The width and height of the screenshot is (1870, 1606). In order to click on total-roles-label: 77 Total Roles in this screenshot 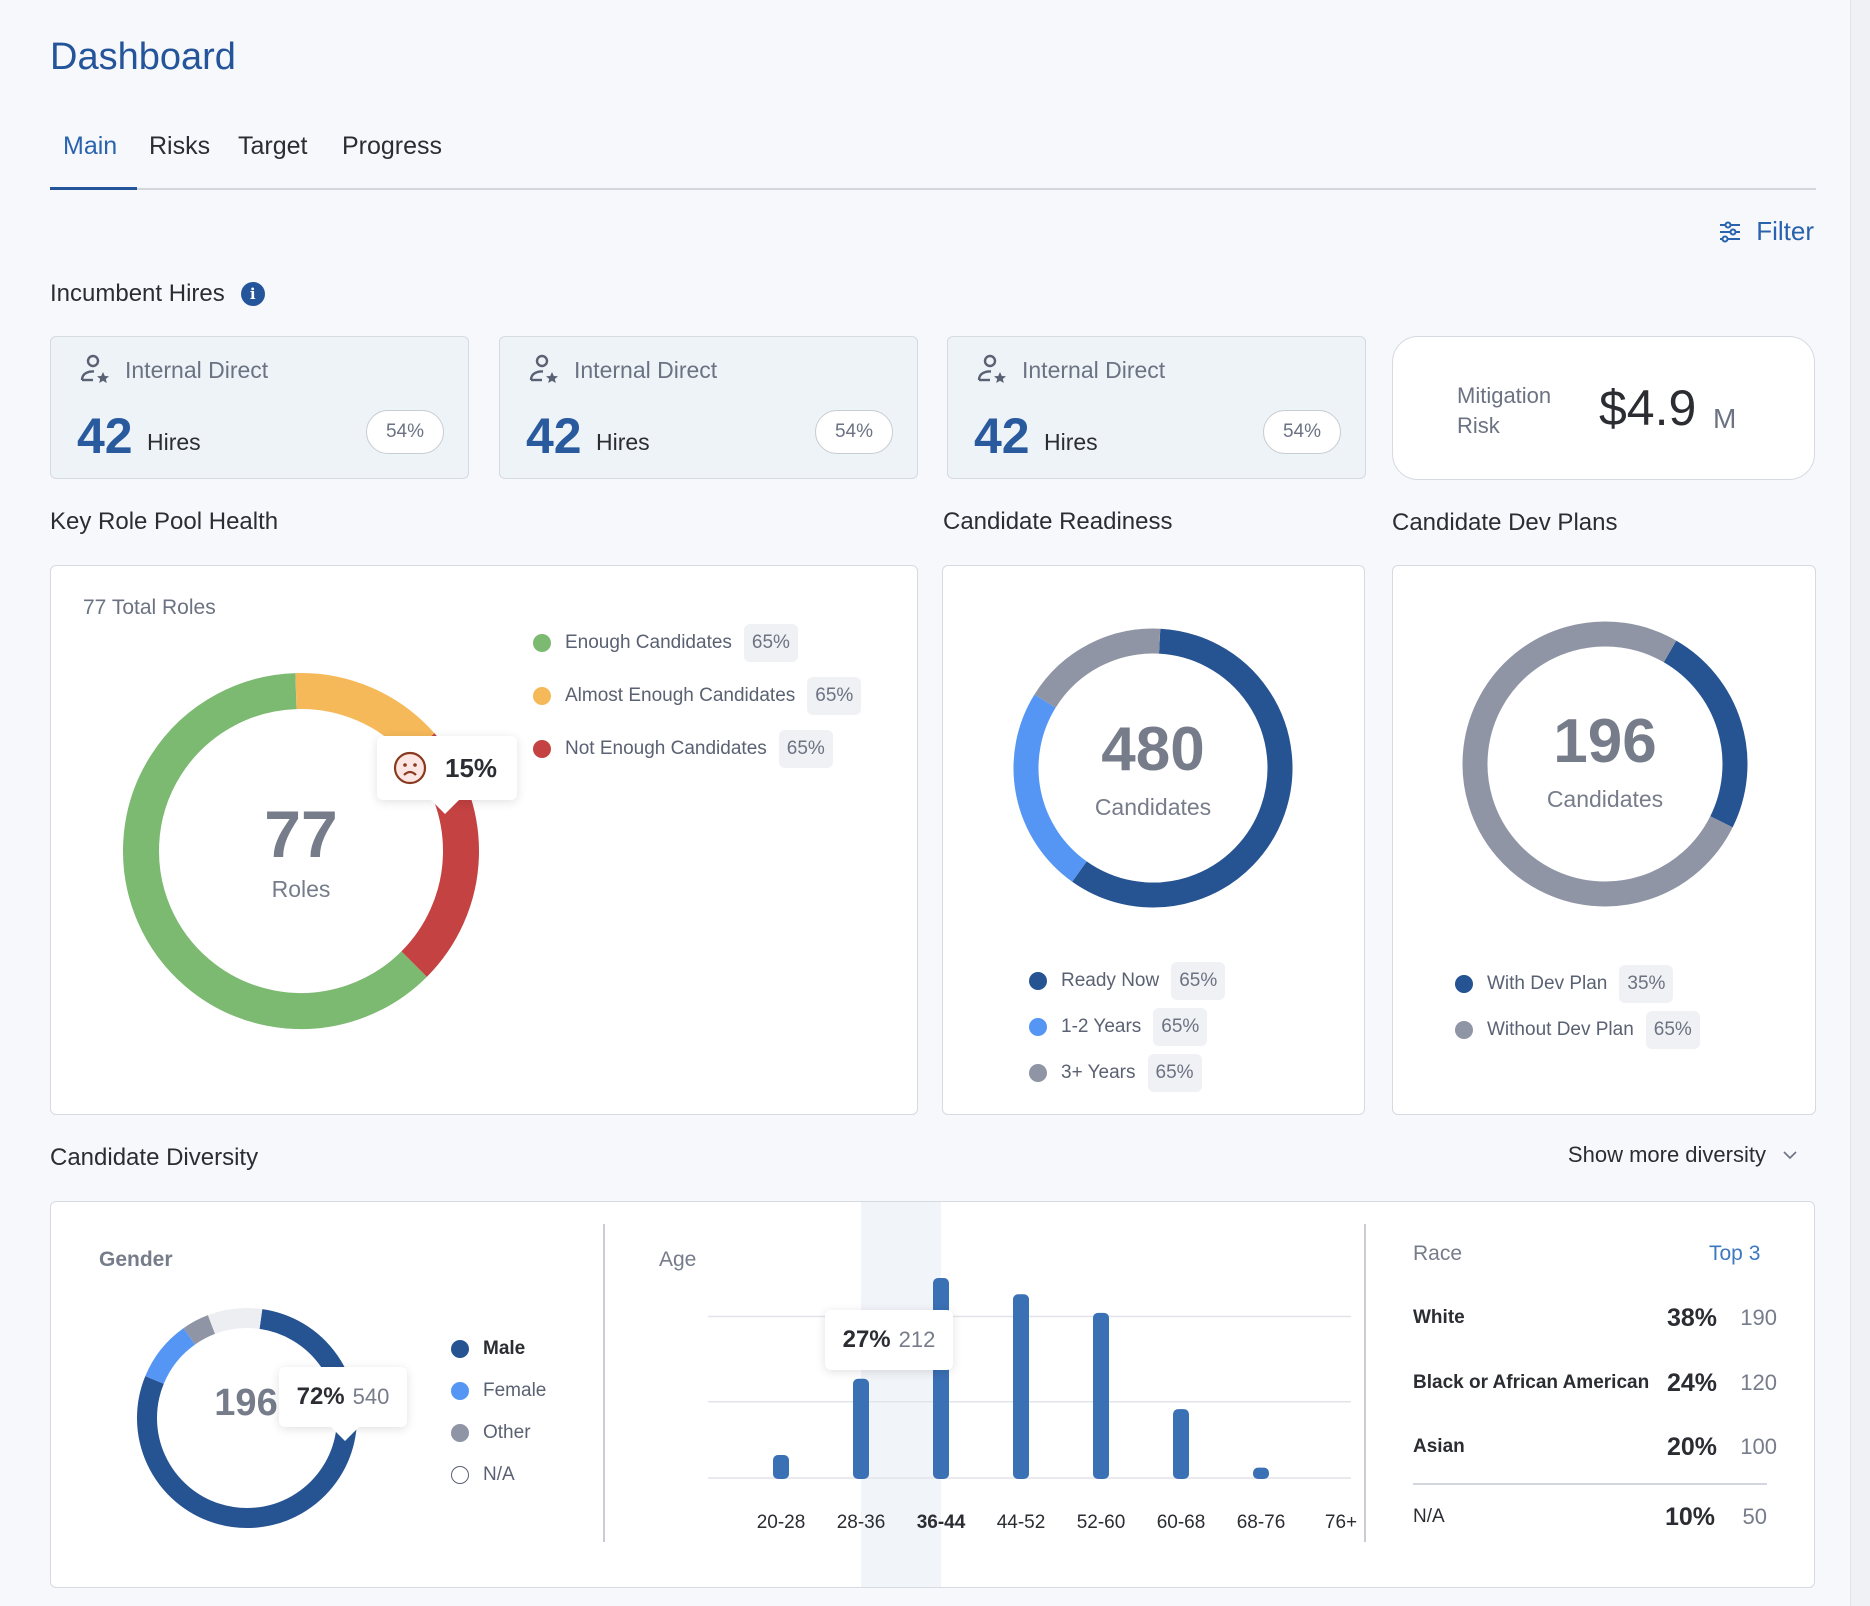, I will do `click(149, 607)`.